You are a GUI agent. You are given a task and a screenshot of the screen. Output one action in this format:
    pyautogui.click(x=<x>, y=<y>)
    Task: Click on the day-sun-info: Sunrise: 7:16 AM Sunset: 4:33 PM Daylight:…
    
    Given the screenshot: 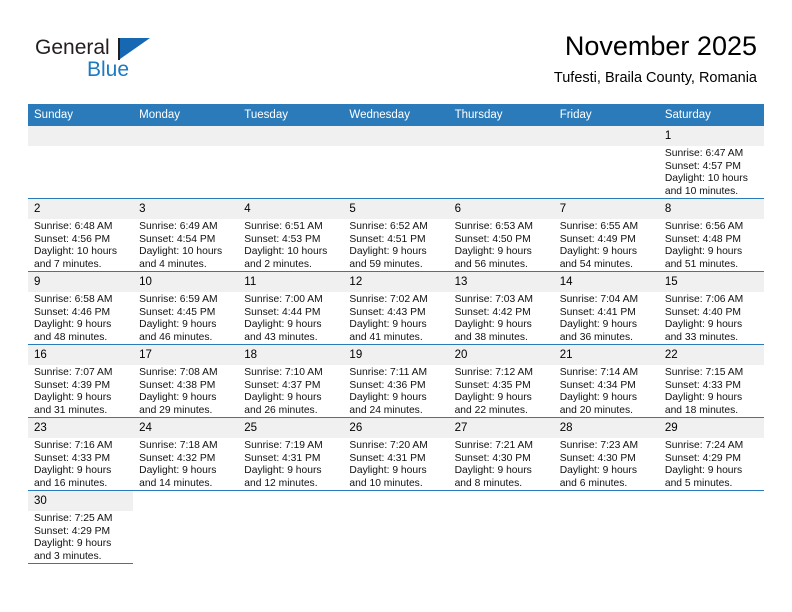 What is the action you would take?
    pyautogui.click(x=80, y=464)
    